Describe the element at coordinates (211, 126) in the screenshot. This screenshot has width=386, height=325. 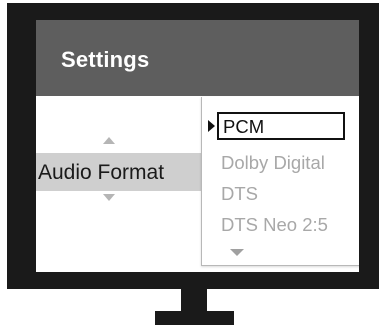
I see `selection-pointer-icon` at that location.